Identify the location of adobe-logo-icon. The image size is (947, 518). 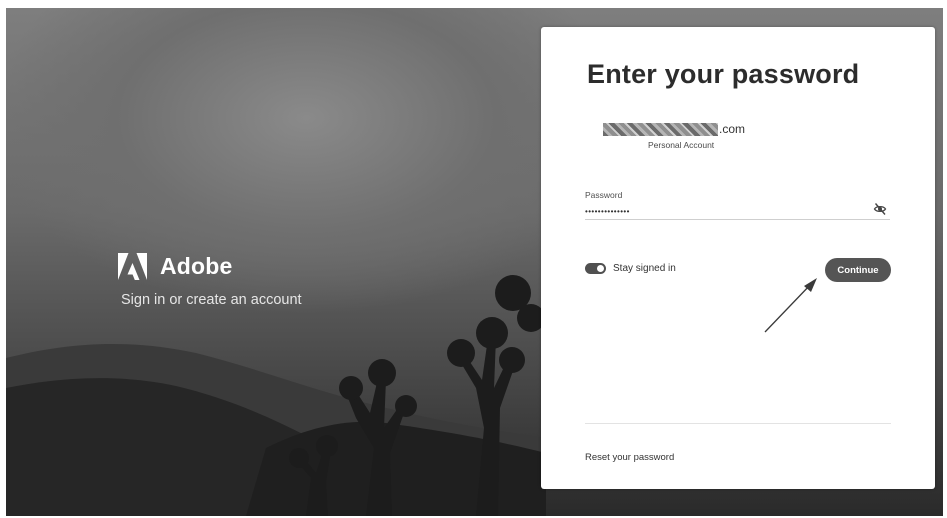
(132, 266).